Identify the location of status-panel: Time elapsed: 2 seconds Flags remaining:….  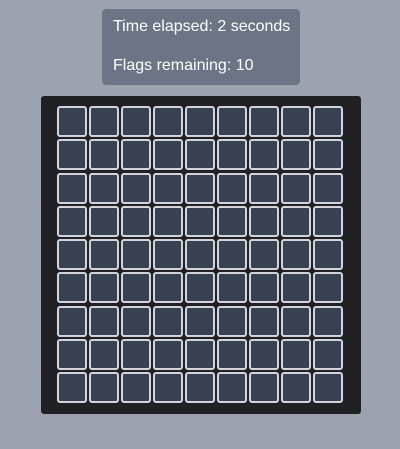
(201, 47).